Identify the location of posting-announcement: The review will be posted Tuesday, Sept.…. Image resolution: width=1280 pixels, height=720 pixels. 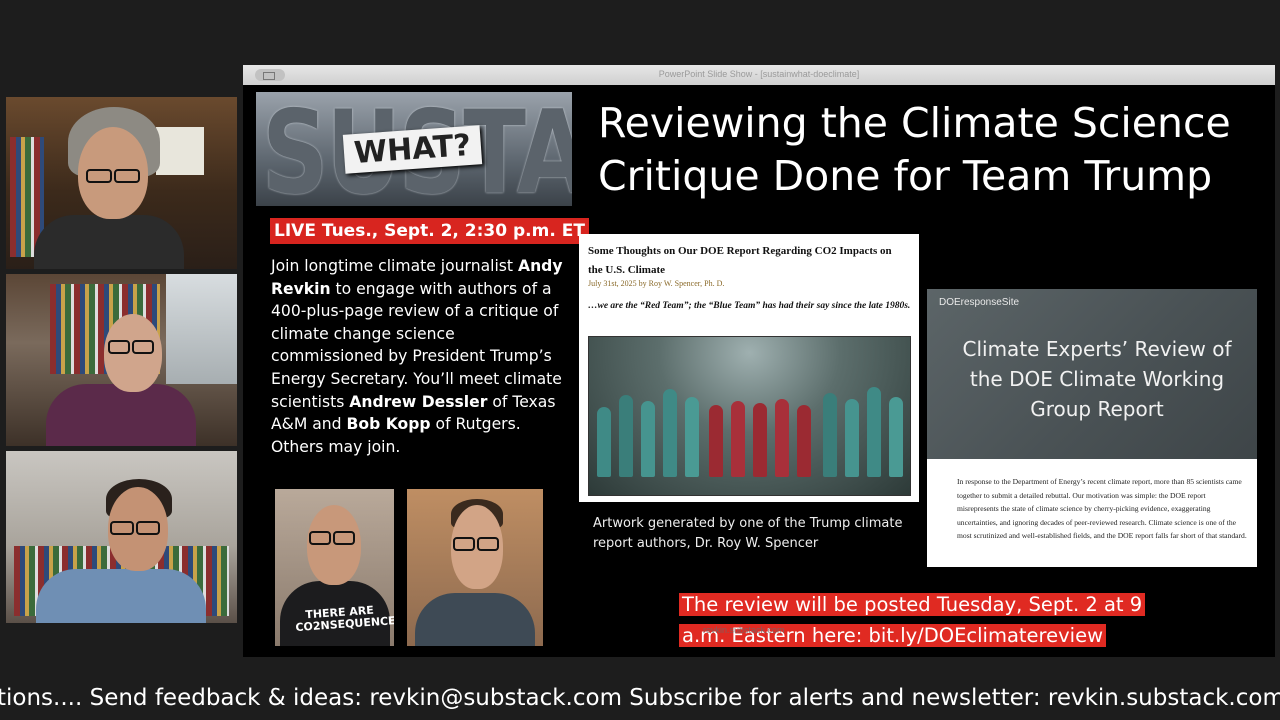
(924, 620).